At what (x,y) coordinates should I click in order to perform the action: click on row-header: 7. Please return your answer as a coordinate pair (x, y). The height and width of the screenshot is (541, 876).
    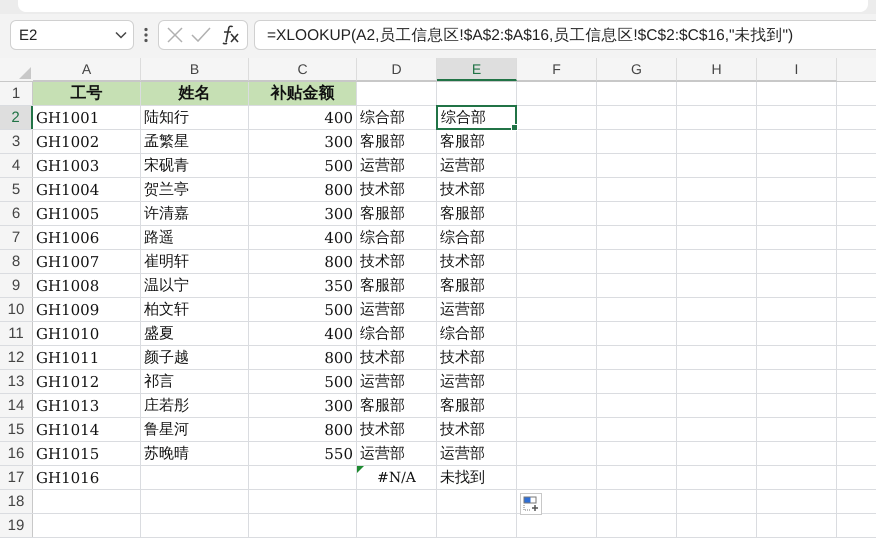
    Looking at the image, I should click on (16, 237).